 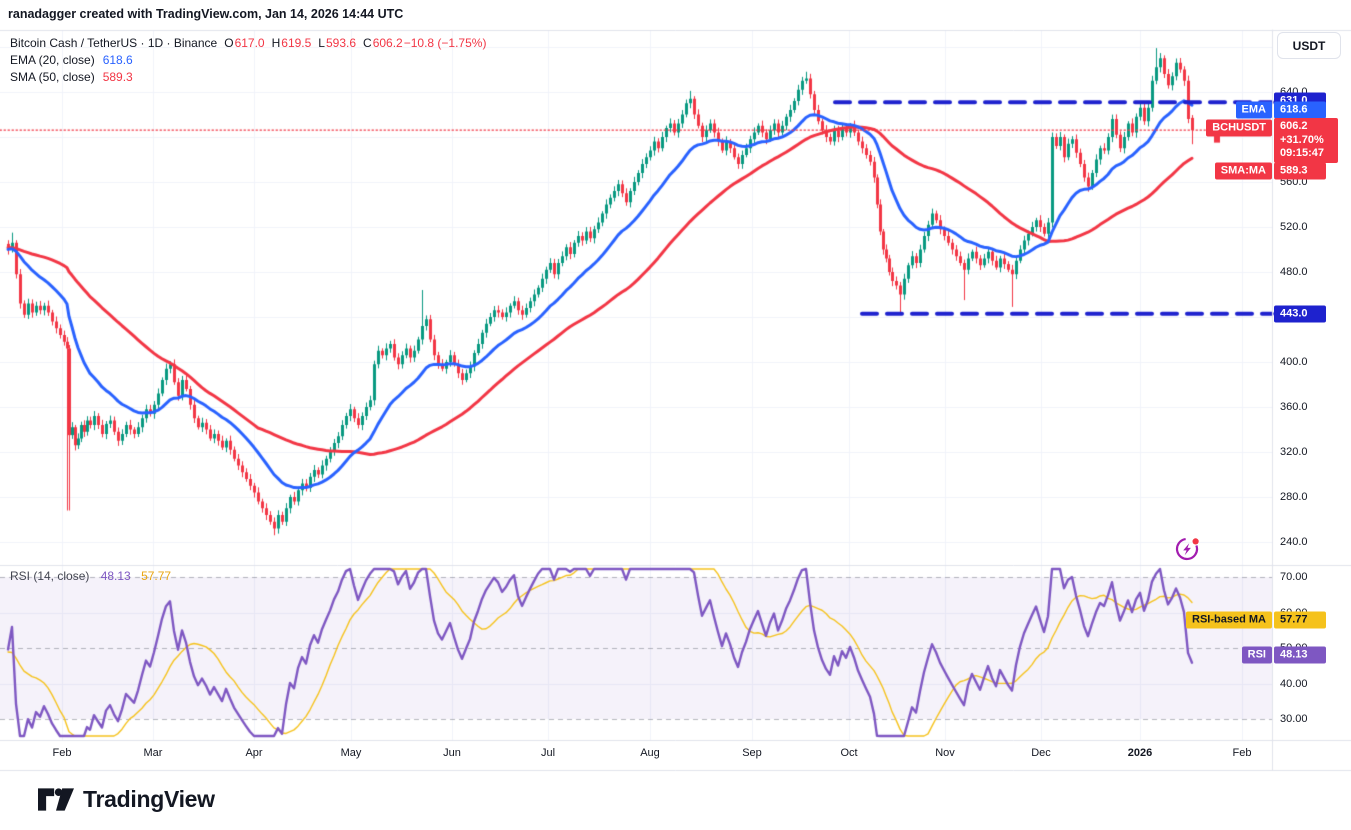 What do you see at coordinates (1253, 110) in the screenshot?
I see `ema-price-label-tag: EMA` at bounding box center [1253, 110].